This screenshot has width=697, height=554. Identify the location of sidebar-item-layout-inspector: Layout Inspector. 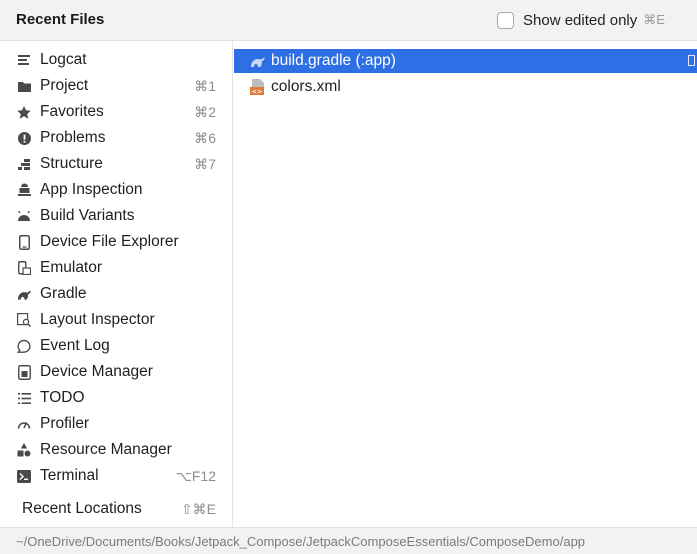
(116, 320).